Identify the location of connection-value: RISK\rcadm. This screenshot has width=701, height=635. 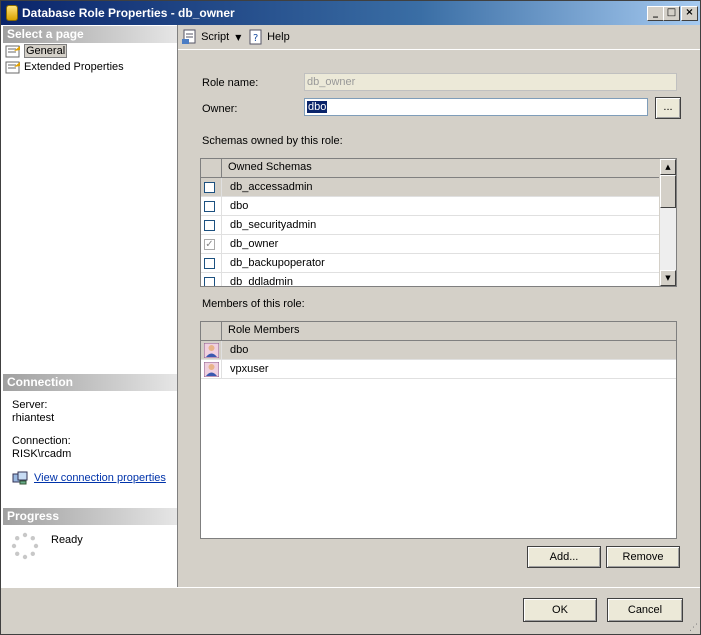
(42, 454).